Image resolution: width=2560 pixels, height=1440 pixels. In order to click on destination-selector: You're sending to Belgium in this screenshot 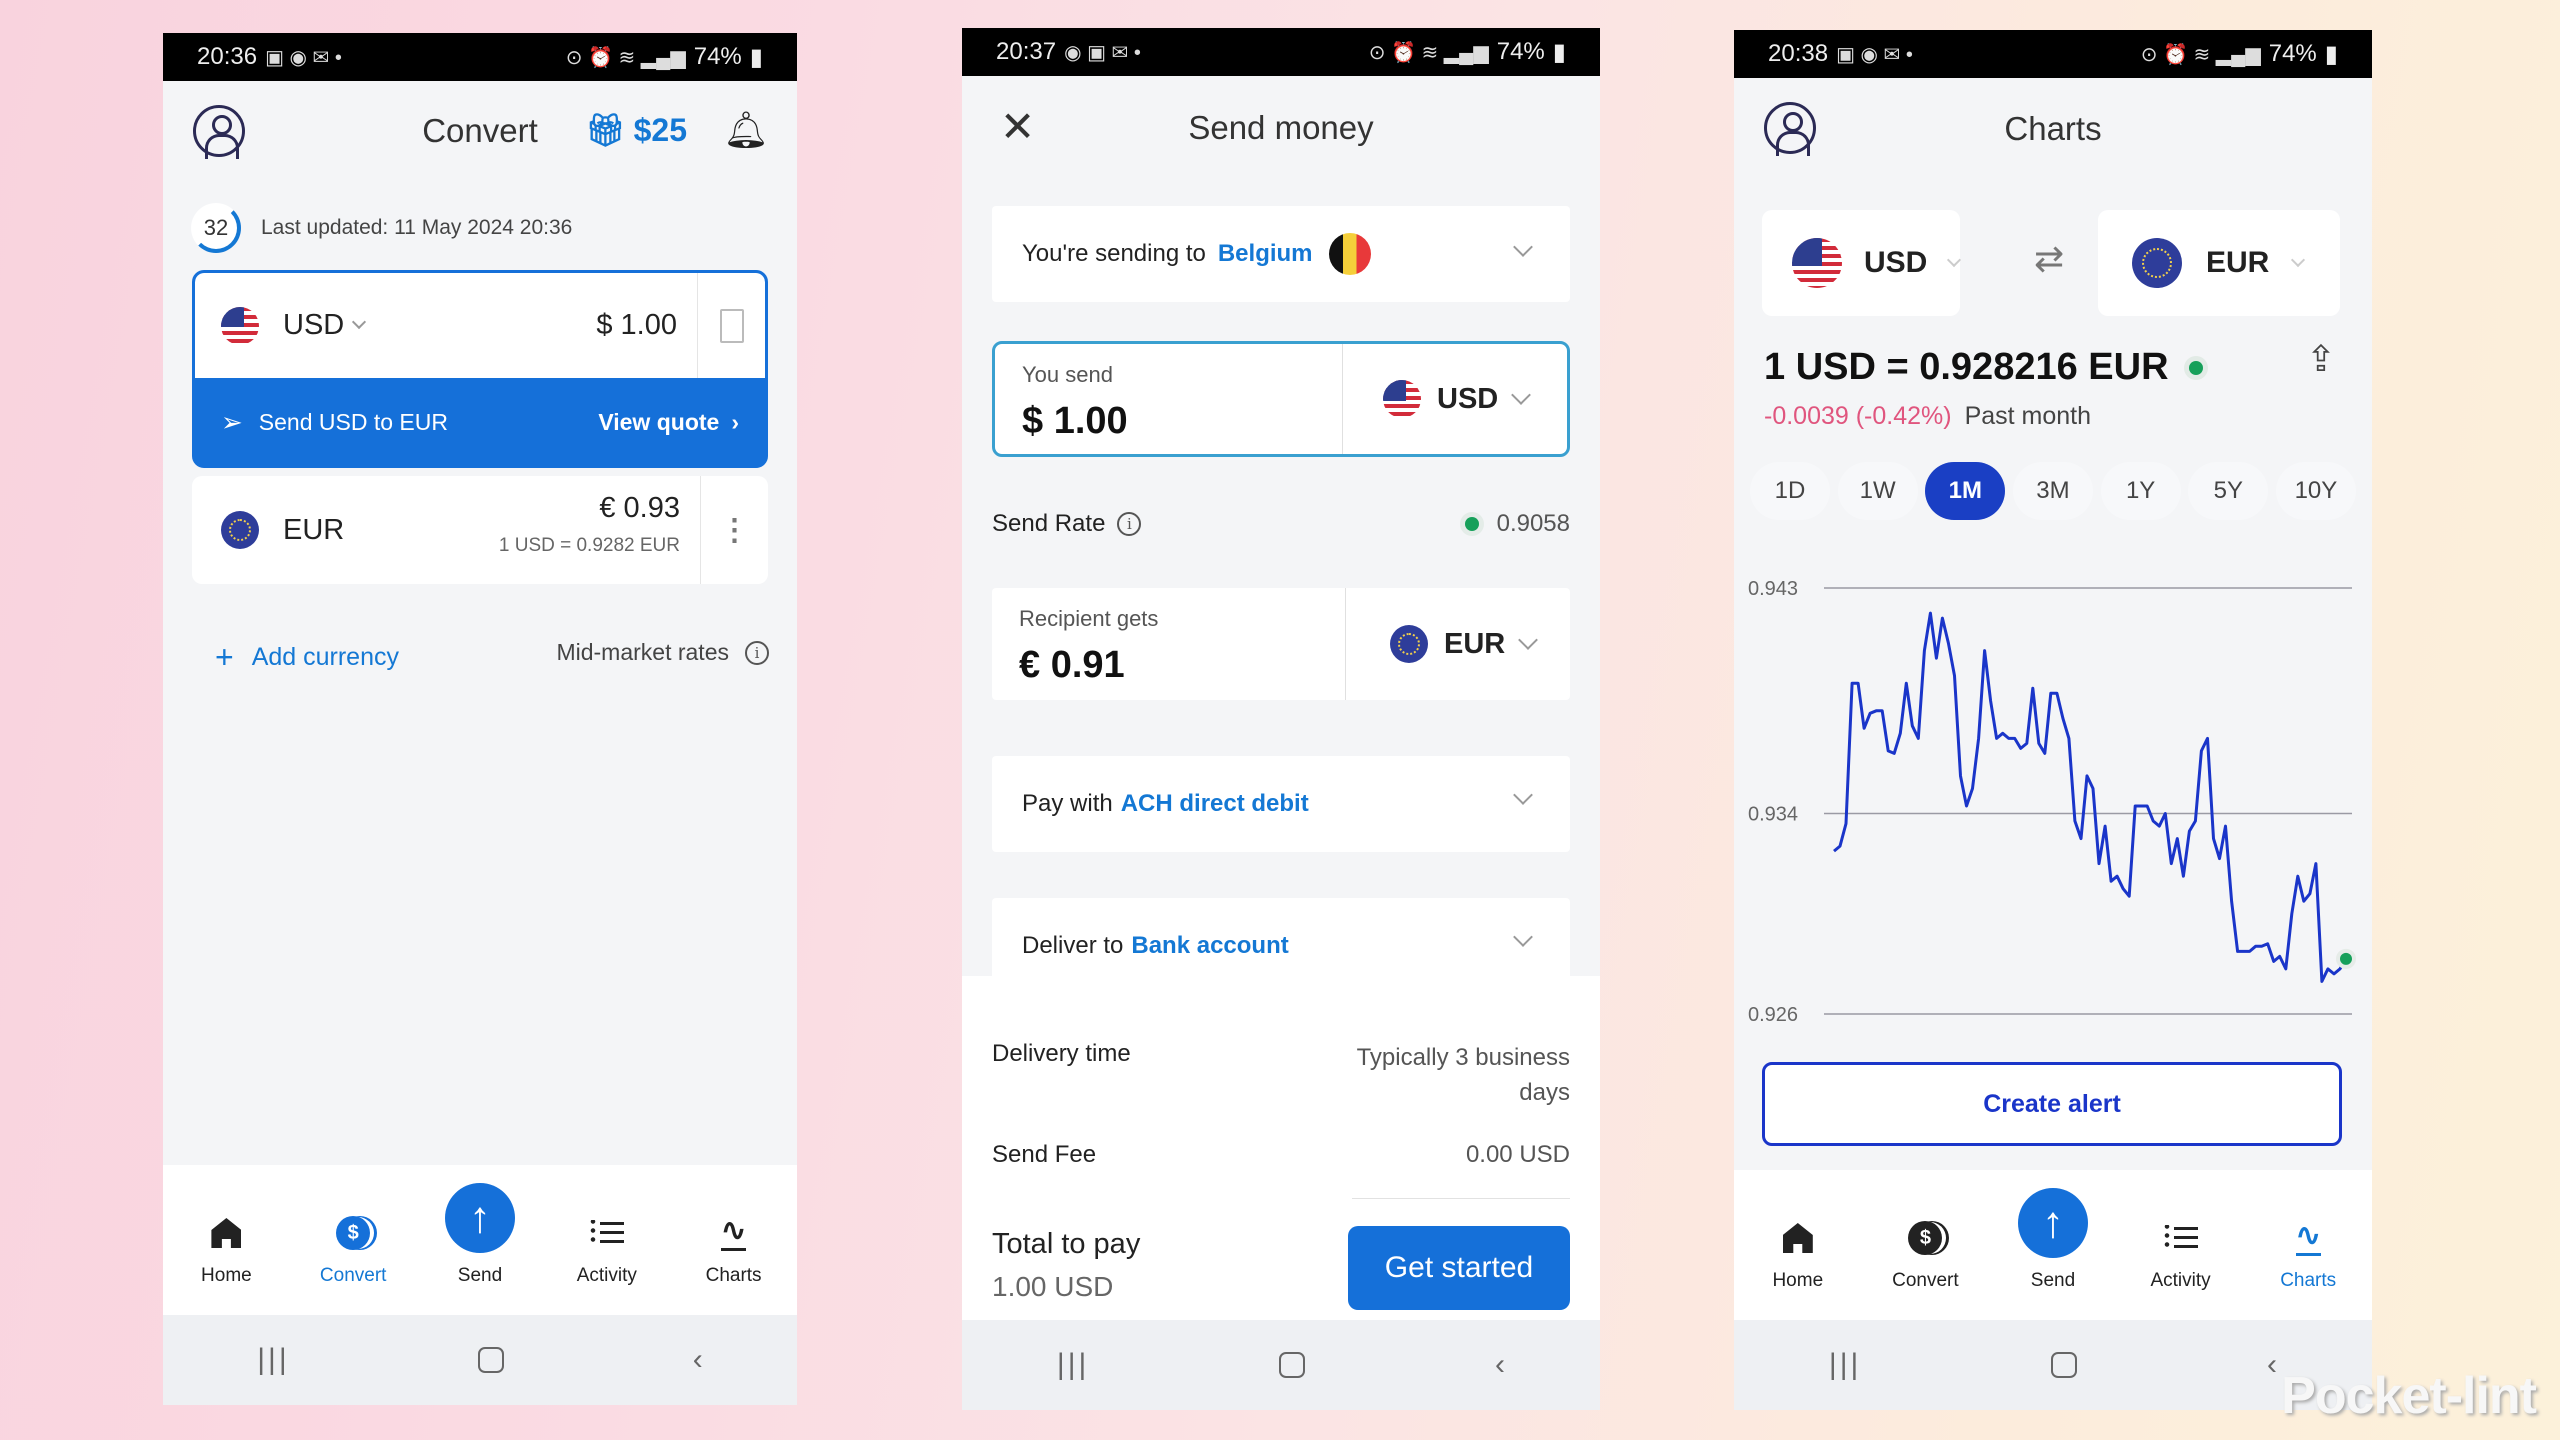, I will do `click(1281, 254)`.